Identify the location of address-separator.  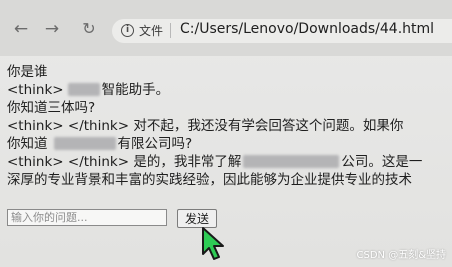
(170, 30).